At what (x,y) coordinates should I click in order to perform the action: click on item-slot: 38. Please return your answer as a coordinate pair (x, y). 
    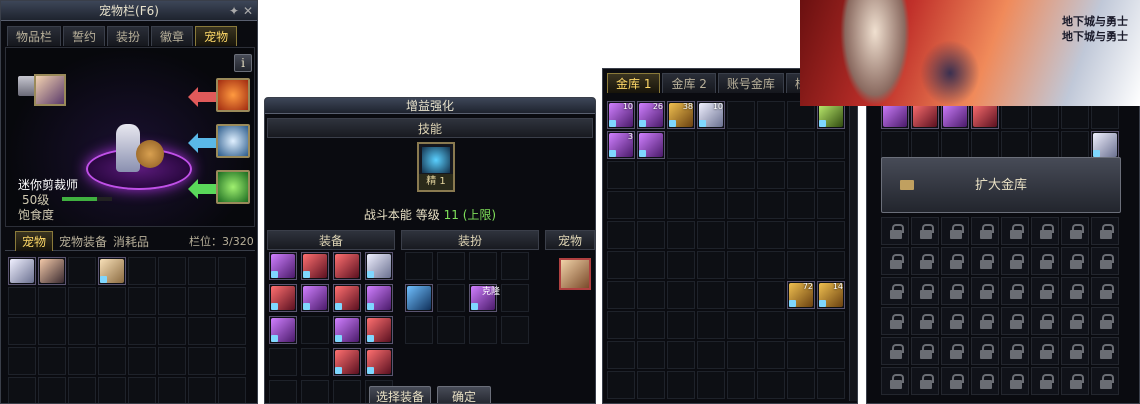
    Looking at the image, I should click on (681, 115).